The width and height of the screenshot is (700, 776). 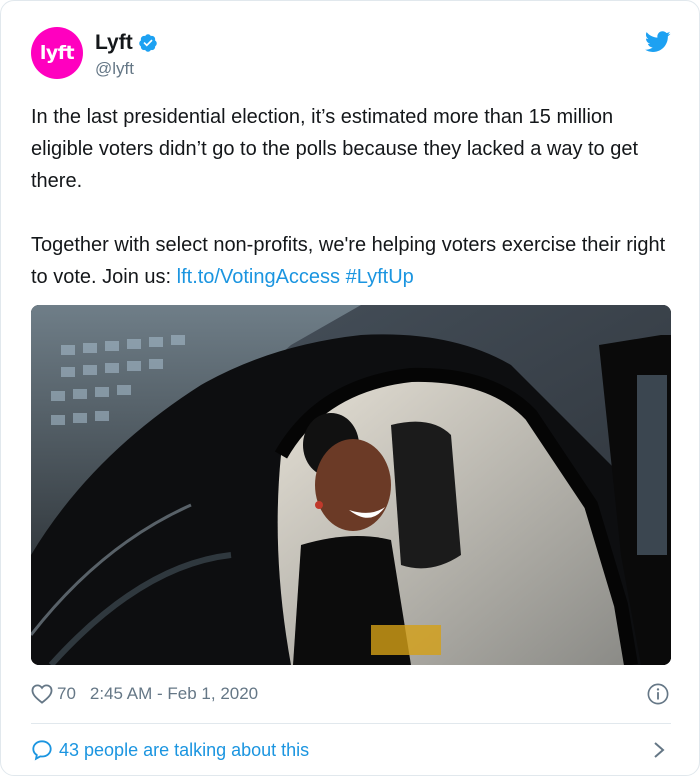 I want to click on avatar: lyft, so click(x=57, y=53).